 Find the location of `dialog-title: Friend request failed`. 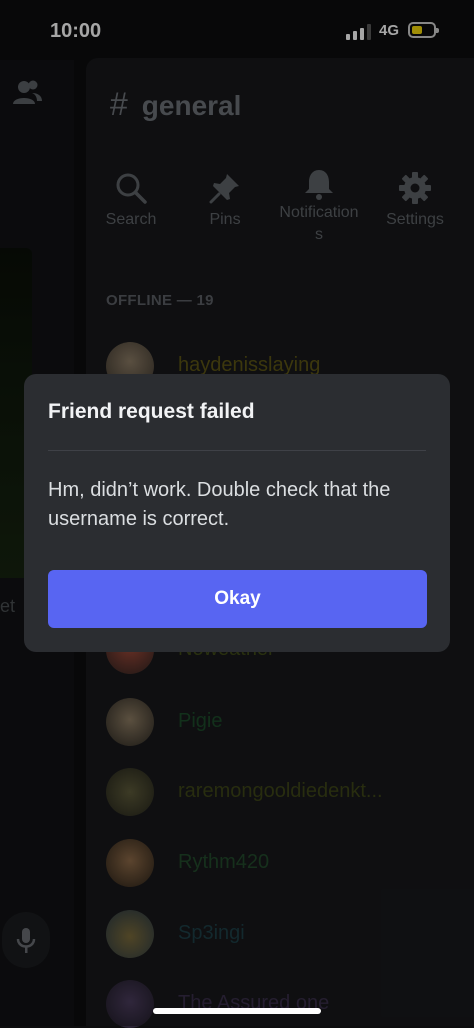

dialog-title: Friend request failed is located at coordinates (151, 411).